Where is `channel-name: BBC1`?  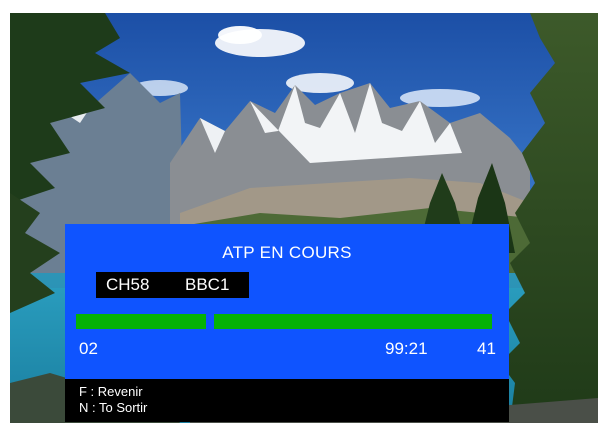 channel-name: BBC1 is located at coordinates (207, 284).